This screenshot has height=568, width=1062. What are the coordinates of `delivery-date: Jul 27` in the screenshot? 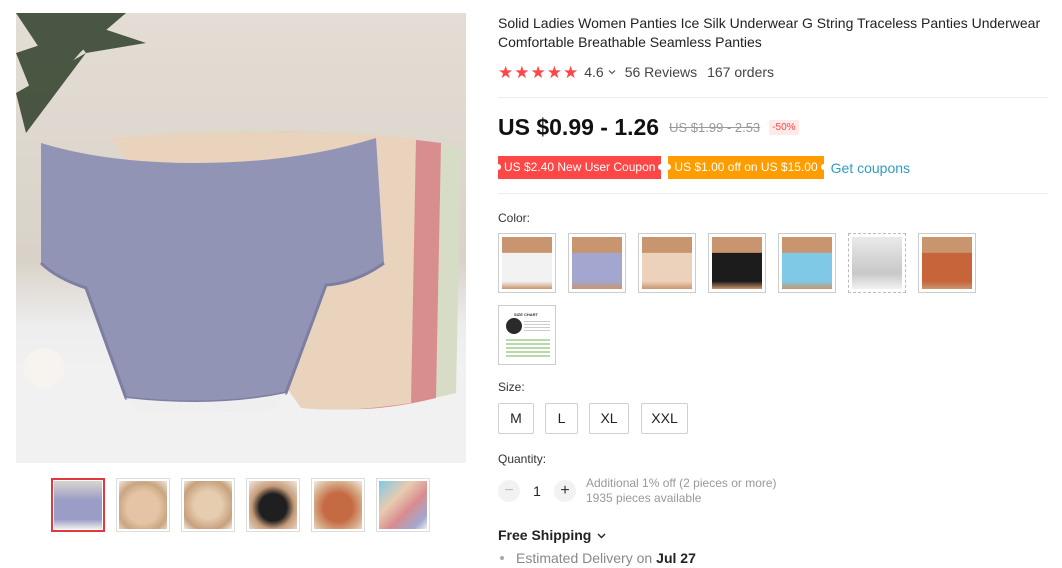 It's located at (676, 558).